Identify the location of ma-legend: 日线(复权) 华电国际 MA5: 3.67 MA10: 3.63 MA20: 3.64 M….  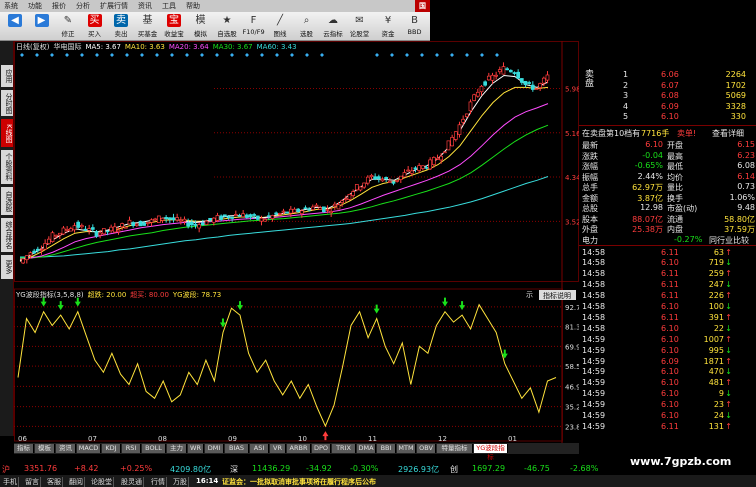
(156, 46).